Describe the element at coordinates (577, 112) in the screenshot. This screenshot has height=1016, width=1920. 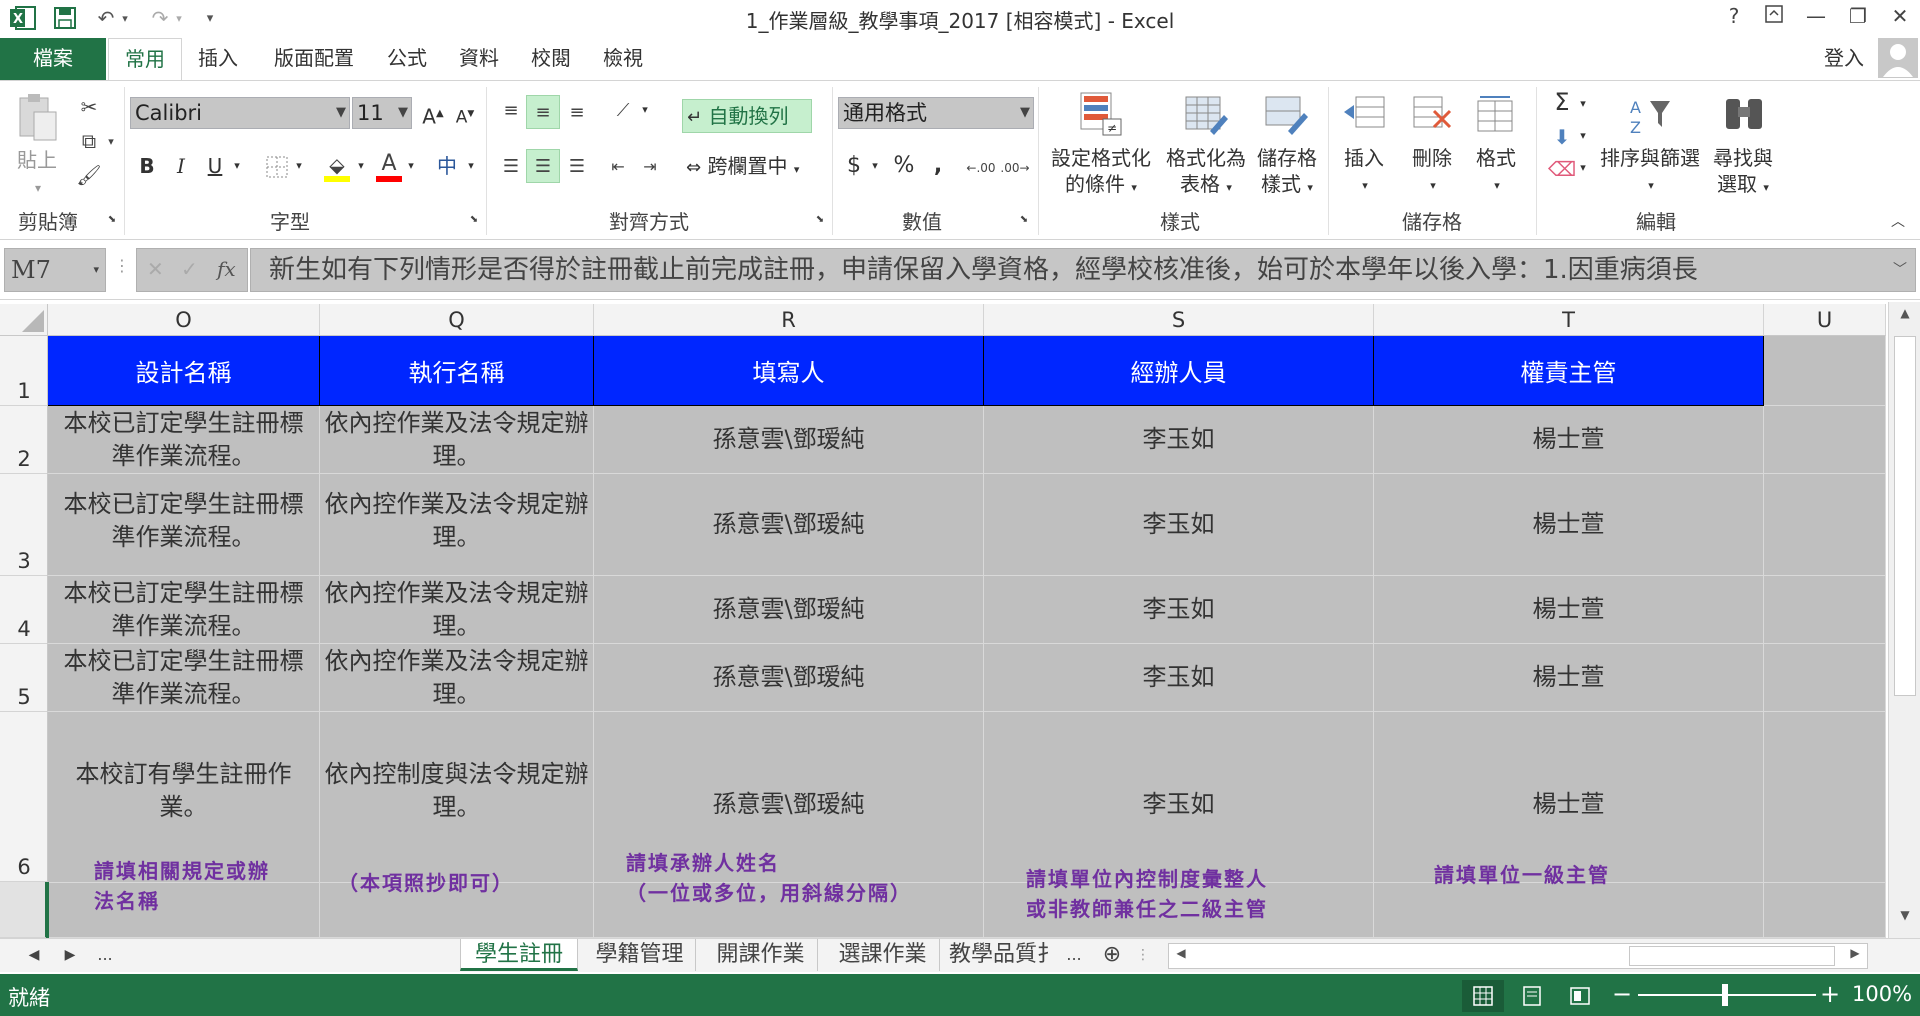
I see `align-bottom-icon: ≡` at that location.